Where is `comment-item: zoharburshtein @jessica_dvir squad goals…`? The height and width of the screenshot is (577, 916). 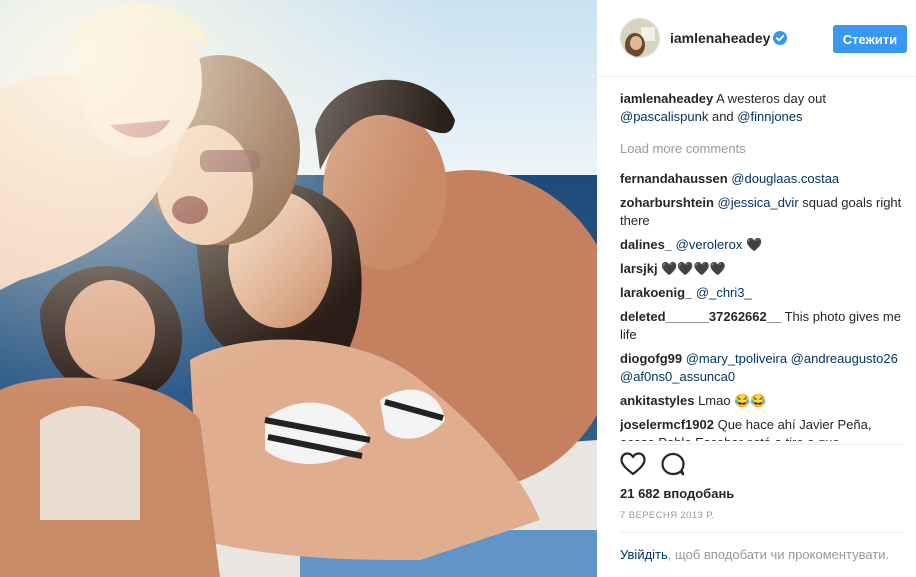
comment-item: zoharburshtein @jessica_dvir squad goals… is located at coordinates (762, 212).